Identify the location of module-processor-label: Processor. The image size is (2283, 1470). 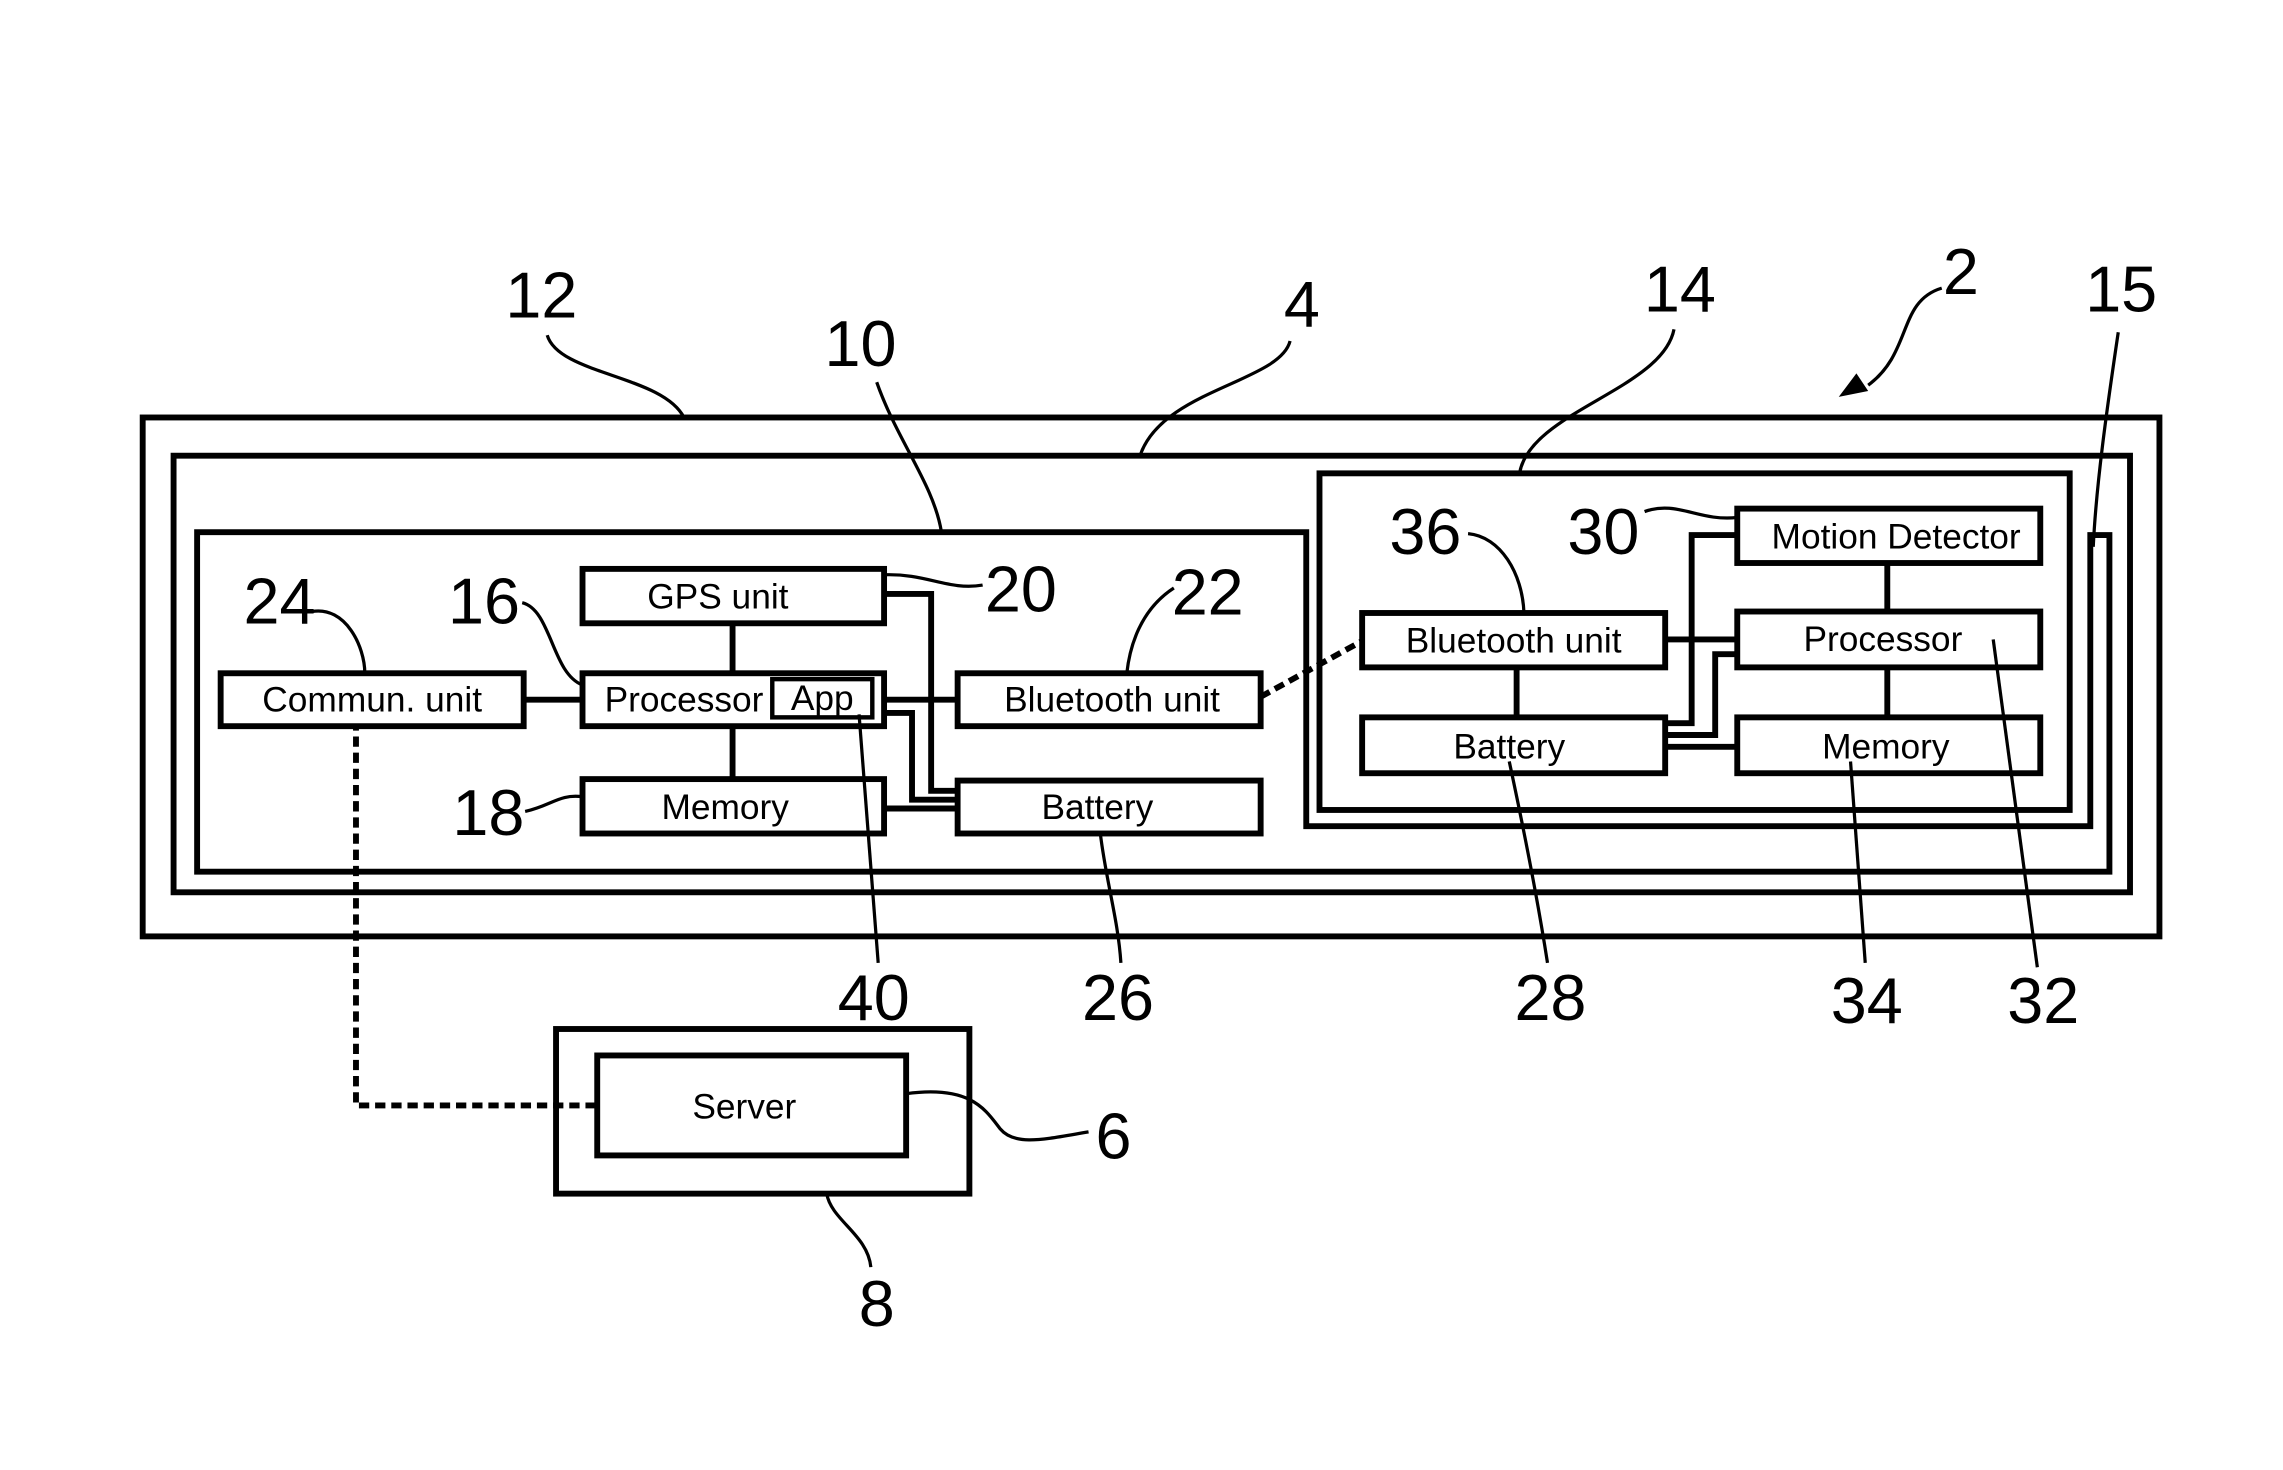
(1882, 639).